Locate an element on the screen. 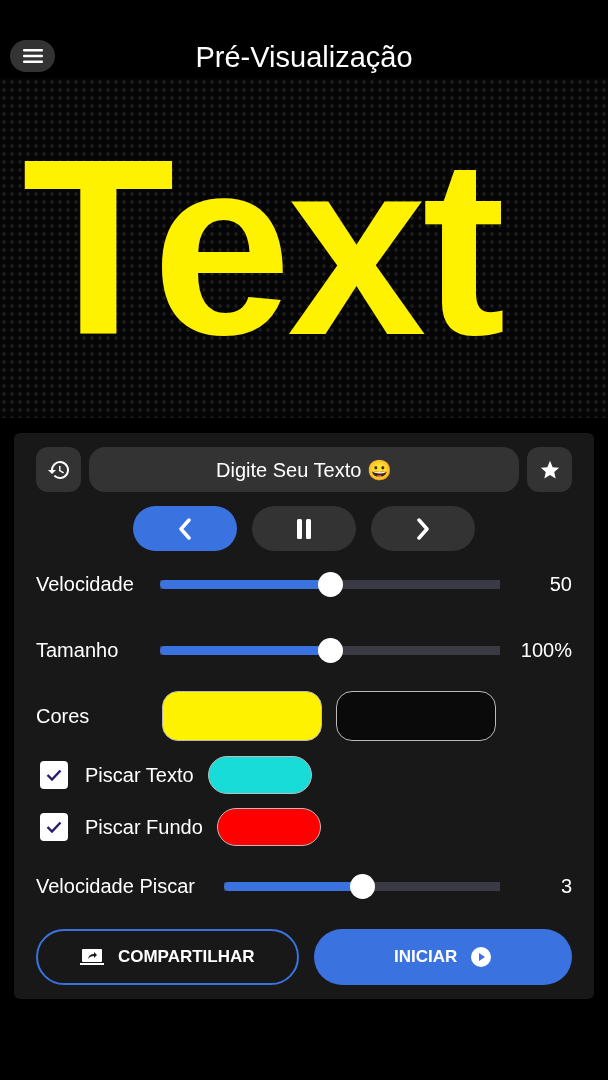 The height and width of the screenshot is (1080, 608). chevron-left-icon is located at coordinates (185, 528).